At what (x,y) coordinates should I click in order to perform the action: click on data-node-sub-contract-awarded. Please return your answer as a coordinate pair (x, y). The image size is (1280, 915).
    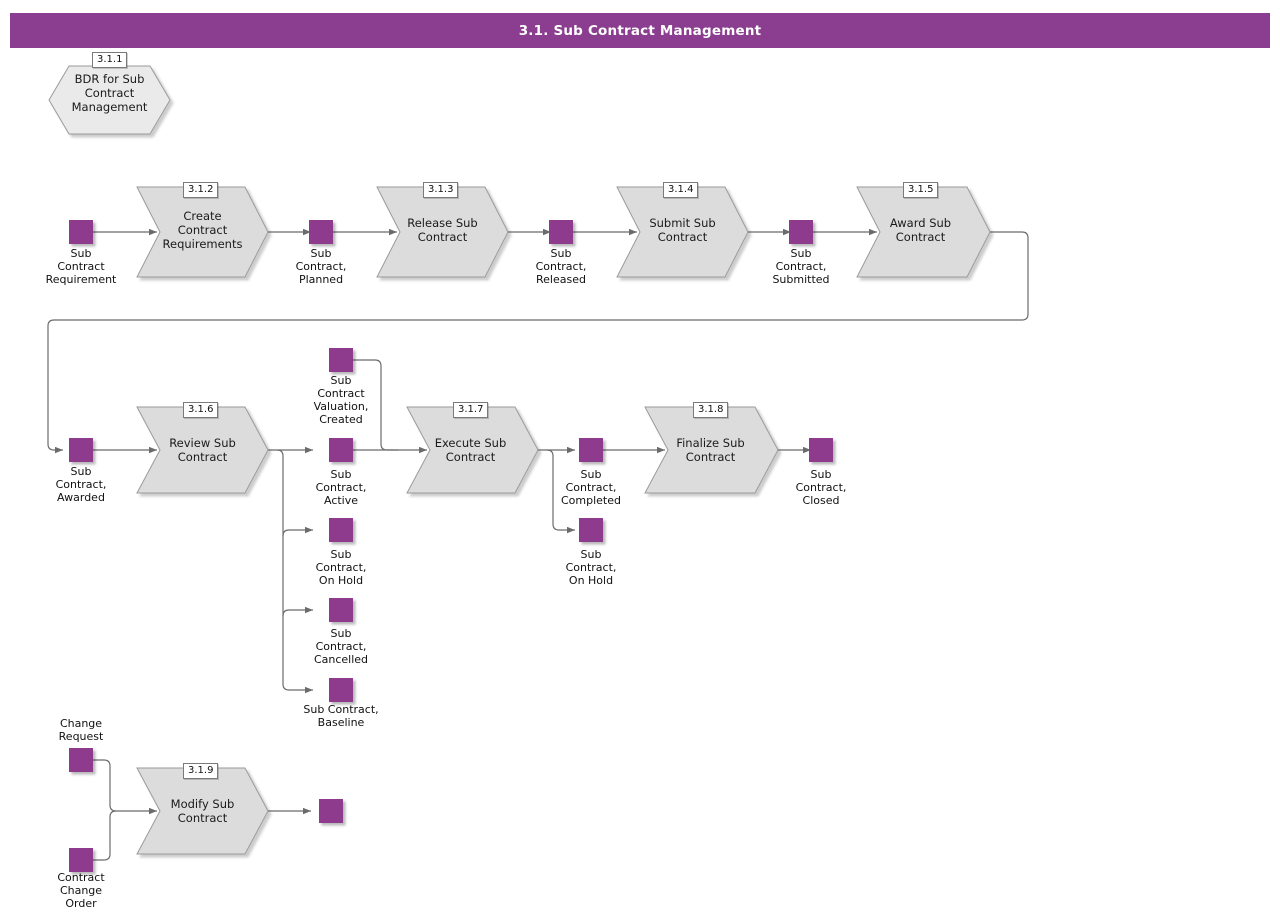
    Looking at the image, I should click on (81, 450).